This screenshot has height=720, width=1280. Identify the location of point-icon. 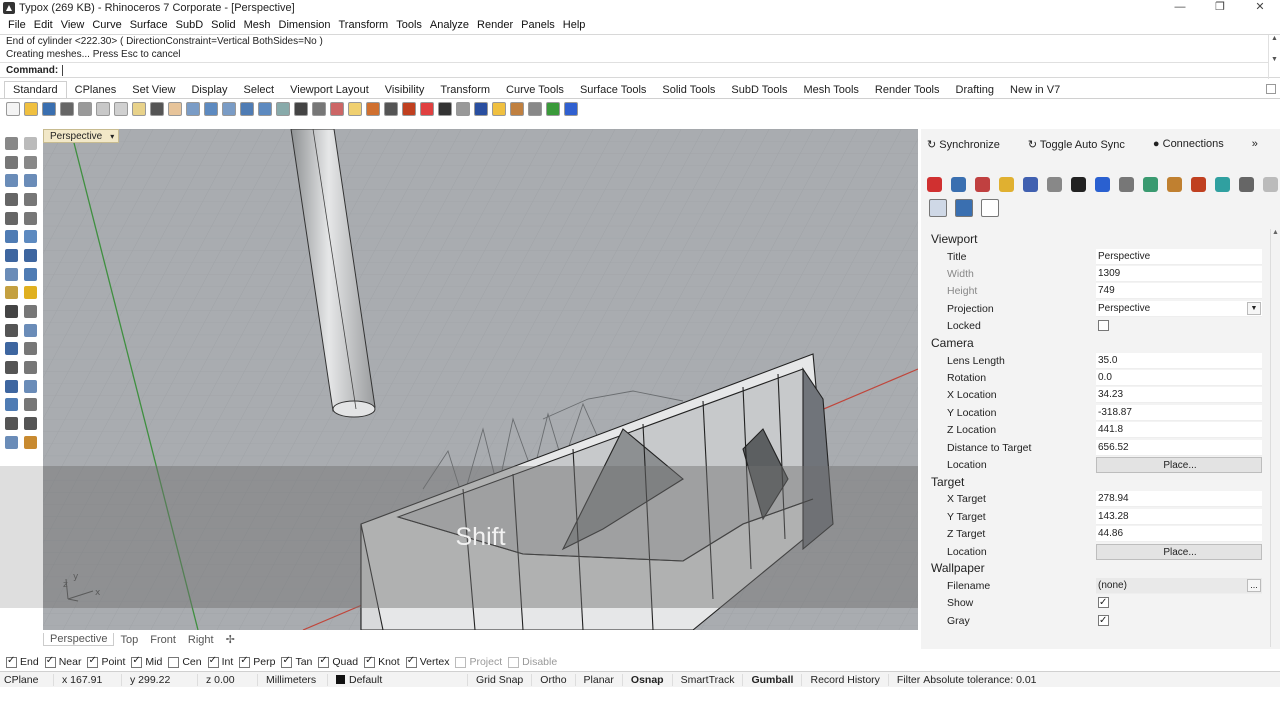
(30, 143).